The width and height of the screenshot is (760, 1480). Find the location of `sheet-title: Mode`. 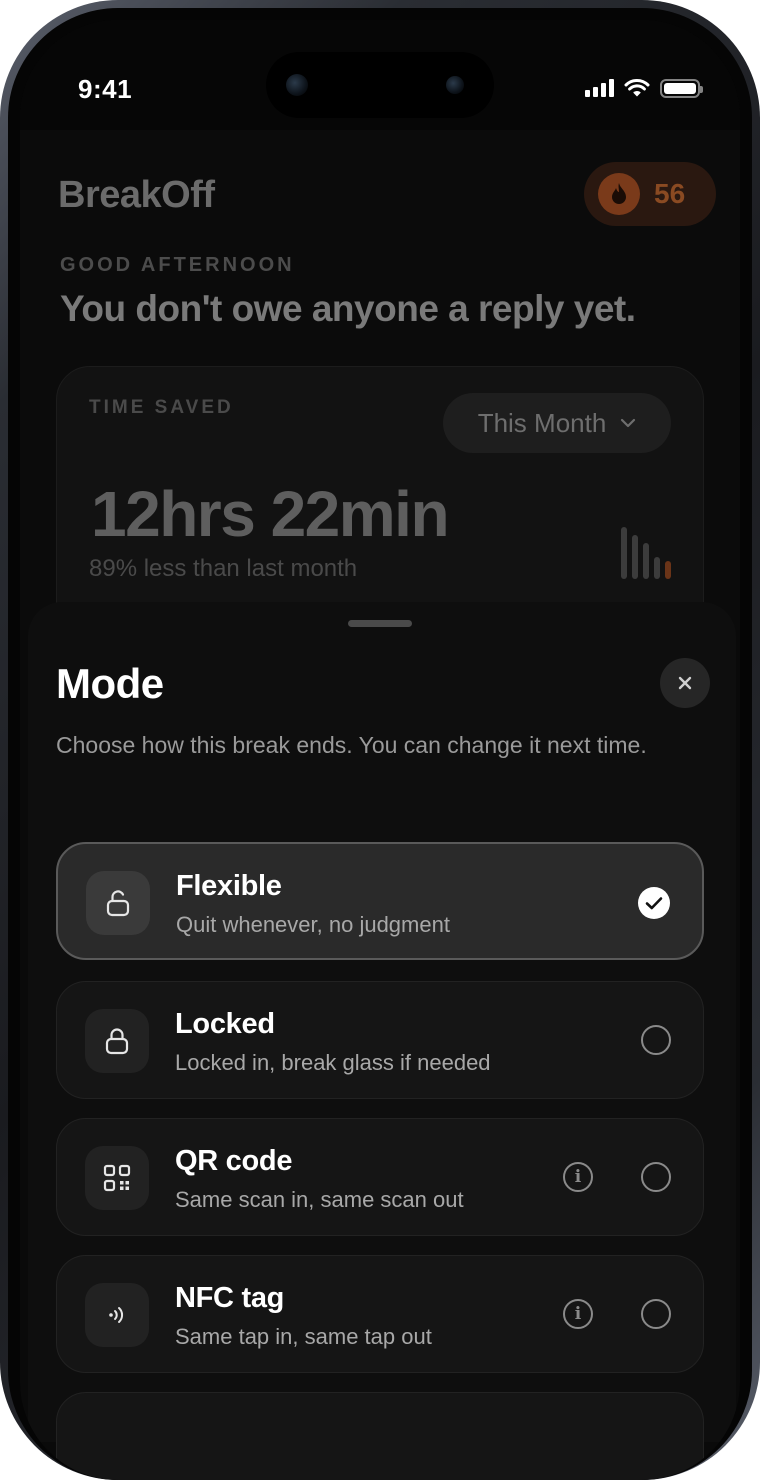

sheet-title: Mode is located at coordinates (110, 683).